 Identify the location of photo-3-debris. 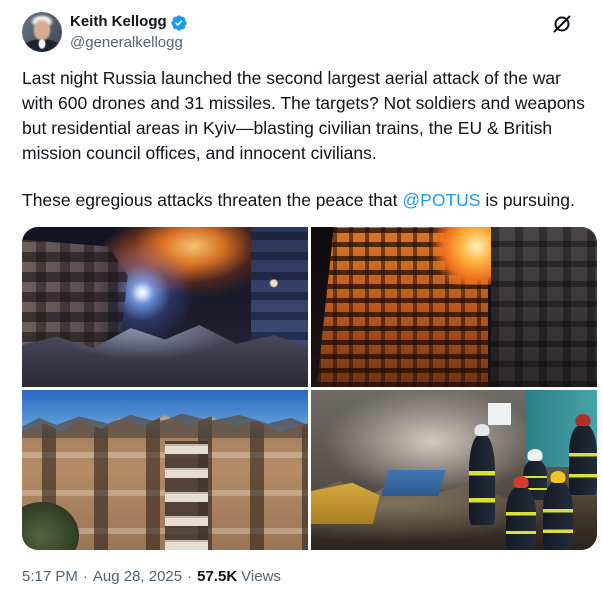
(165, 425).